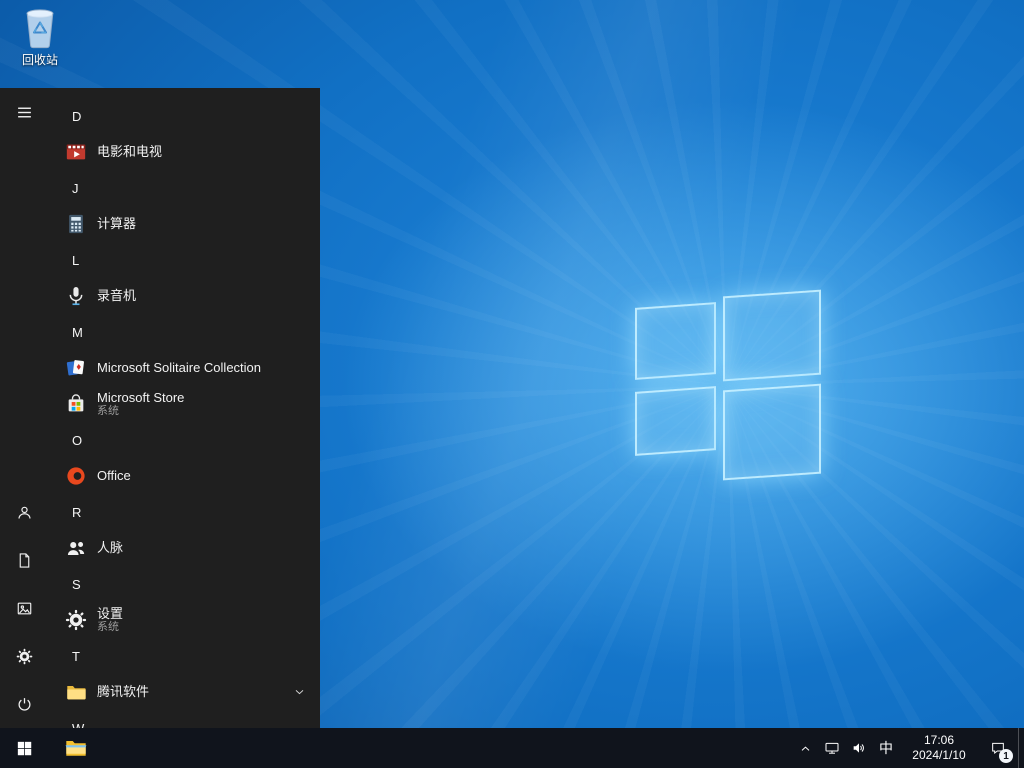  What do you see at coordinates (184, 476) in the screenshot?
I see `start-app-item: Office` at bounding box center [184, 476].